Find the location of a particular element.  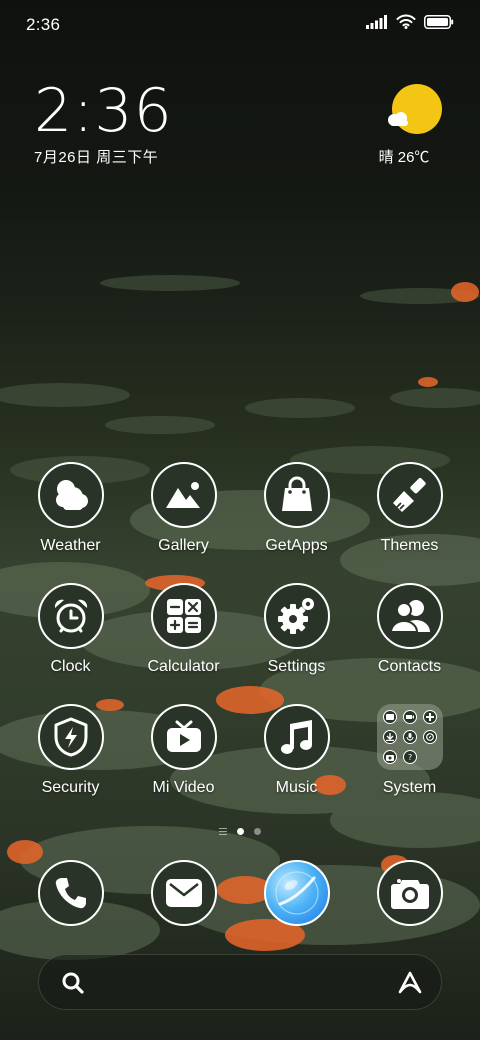

gallery-icon is located at coordinates (183, 495).